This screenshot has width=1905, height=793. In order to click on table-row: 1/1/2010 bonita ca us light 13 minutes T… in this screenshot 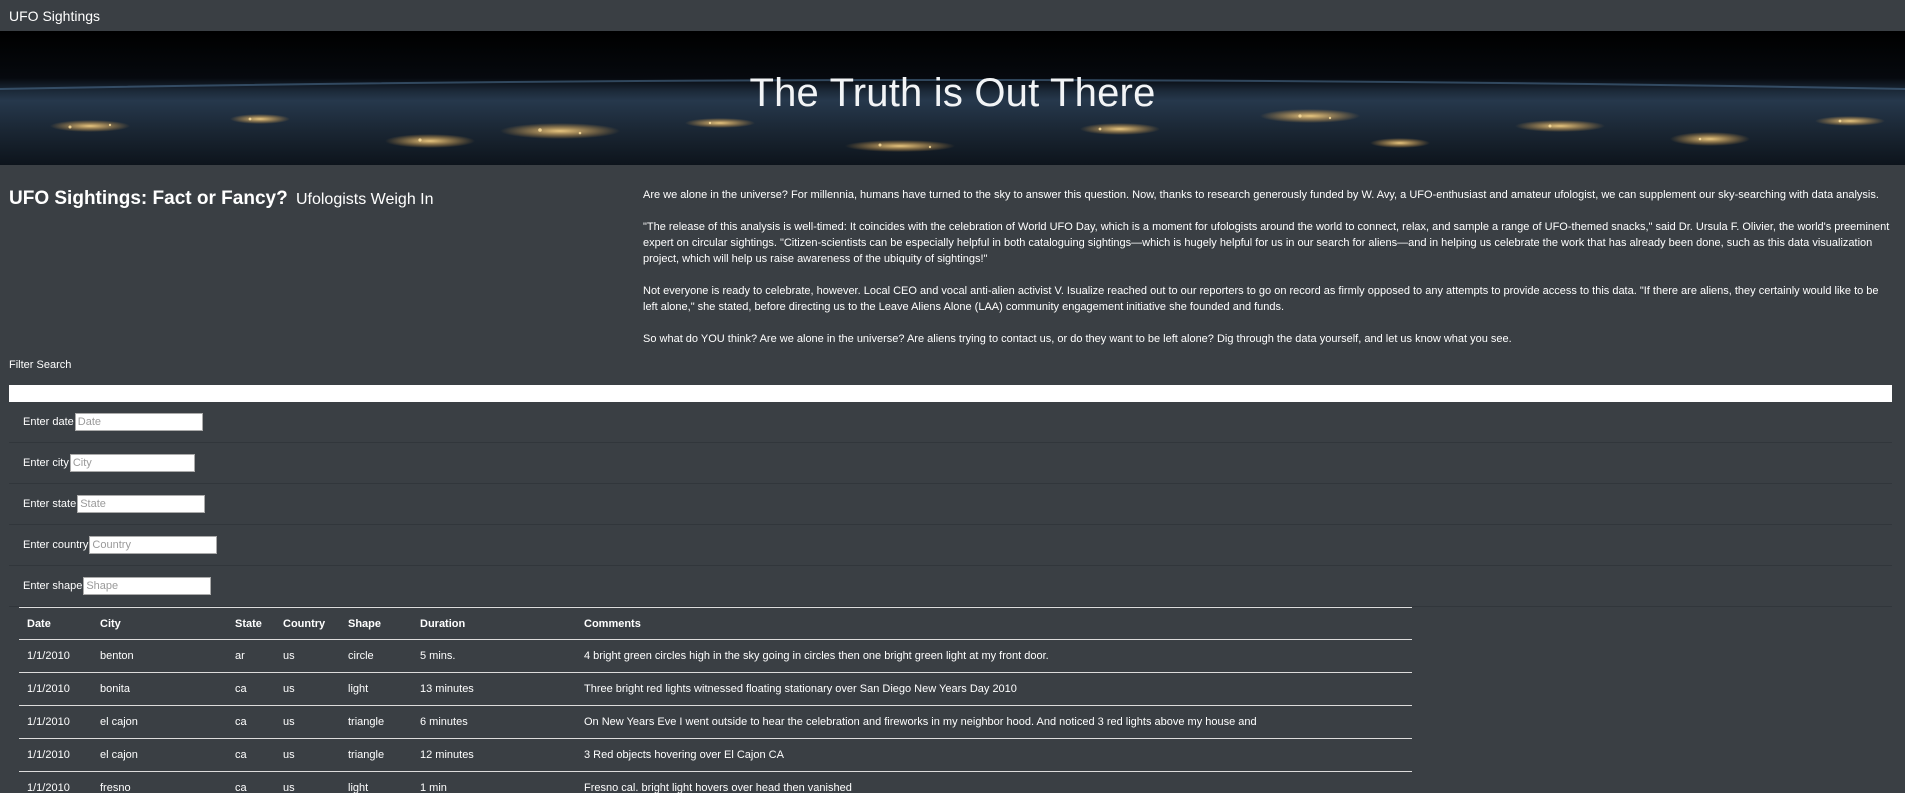, I will do `click(715, 689)`.